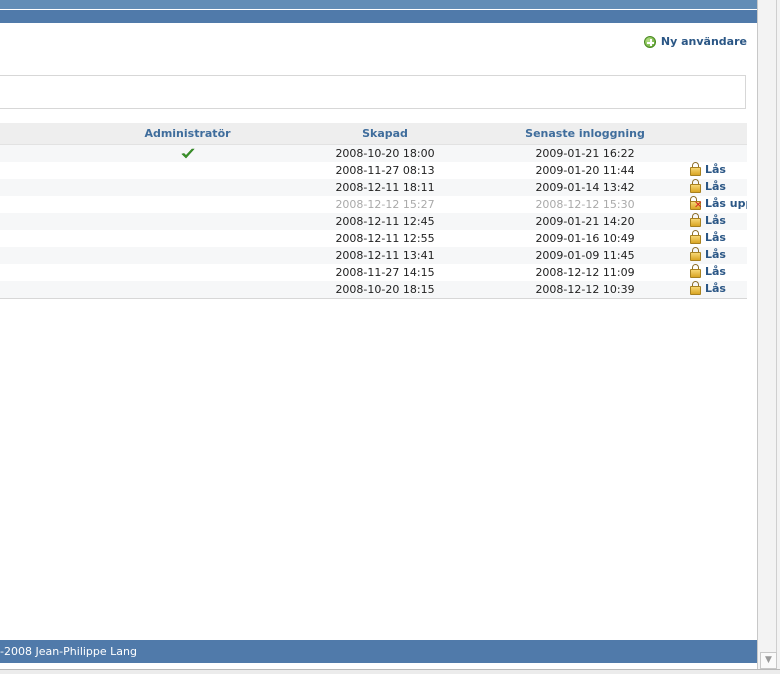 The height and width of the screenshot is (674, 780). I want to click on column-header-login, so click(45, 134).